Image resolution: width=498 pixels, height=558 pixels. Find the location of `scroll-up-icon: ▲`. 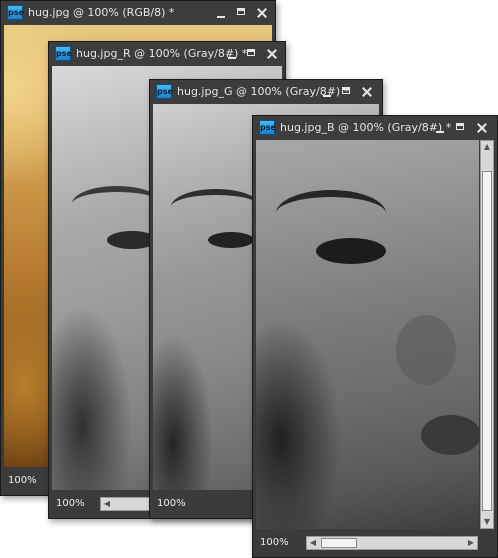

scroll-up-icon: ▲ is located at coordinates (487, 147).